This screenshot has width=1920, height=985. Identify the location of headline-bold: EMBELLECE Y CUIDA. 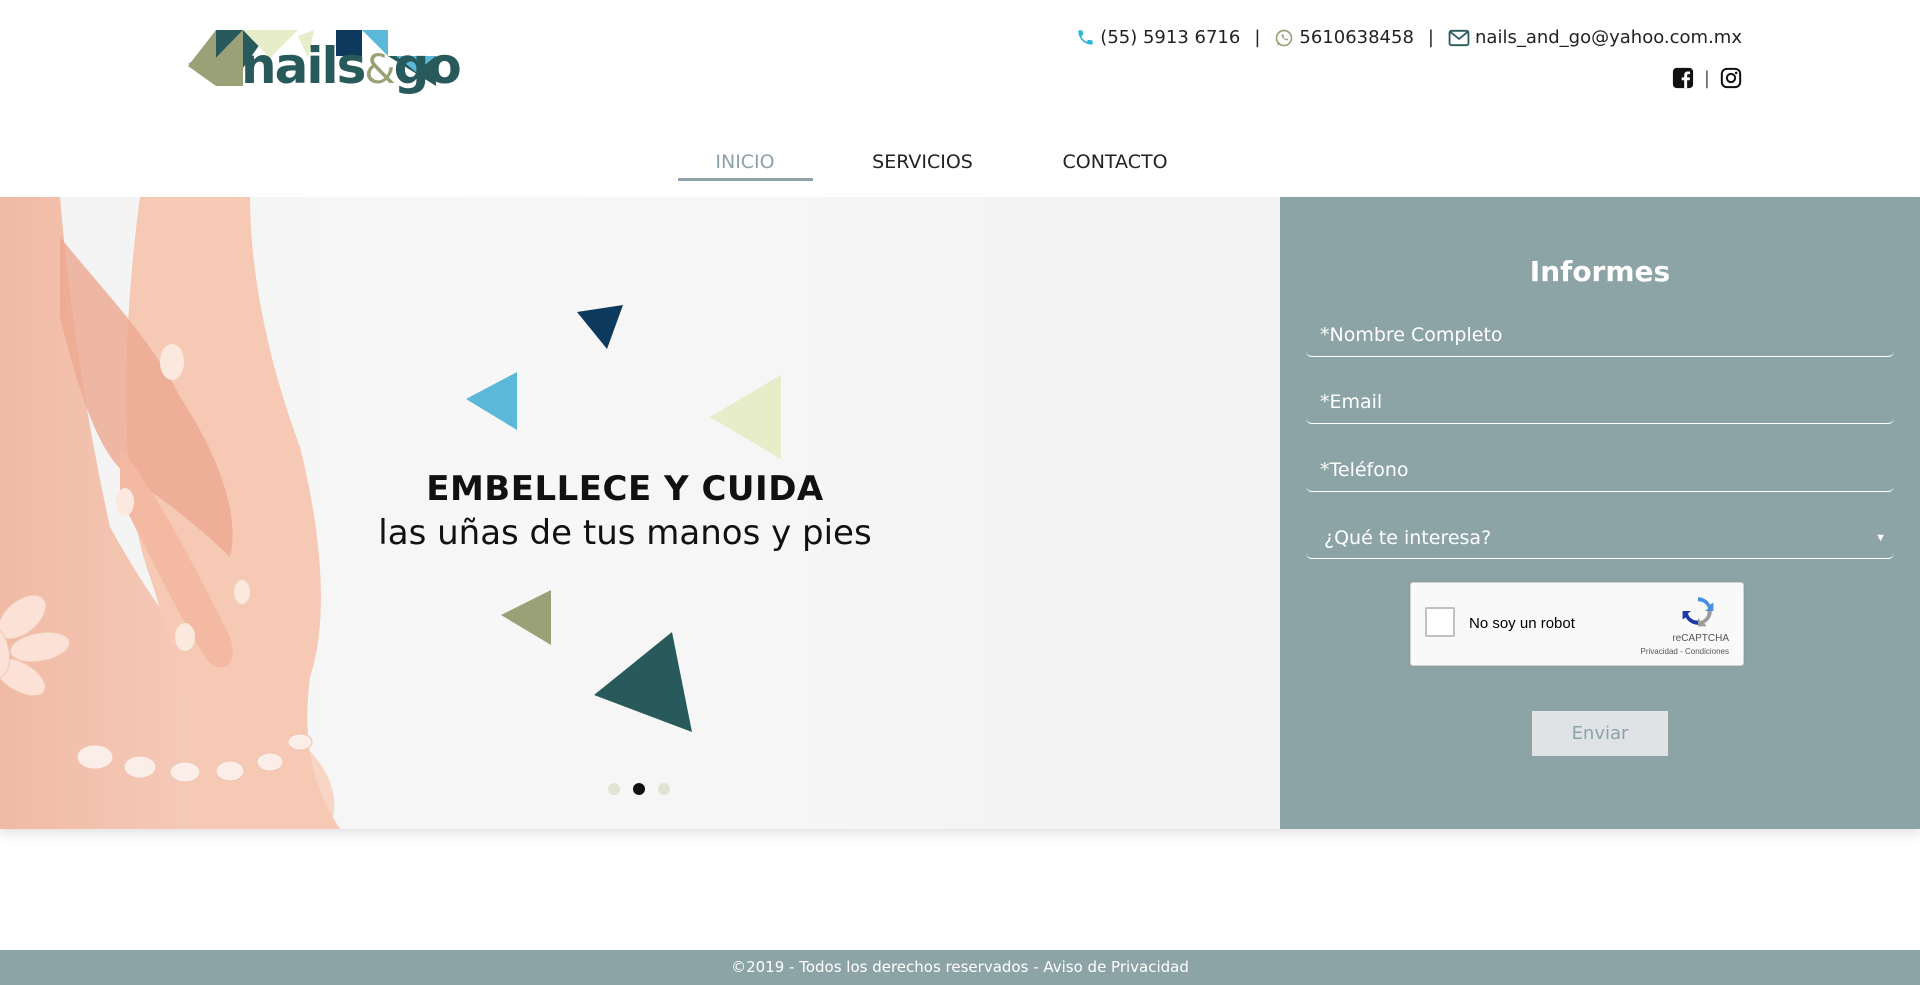
(625, 489).